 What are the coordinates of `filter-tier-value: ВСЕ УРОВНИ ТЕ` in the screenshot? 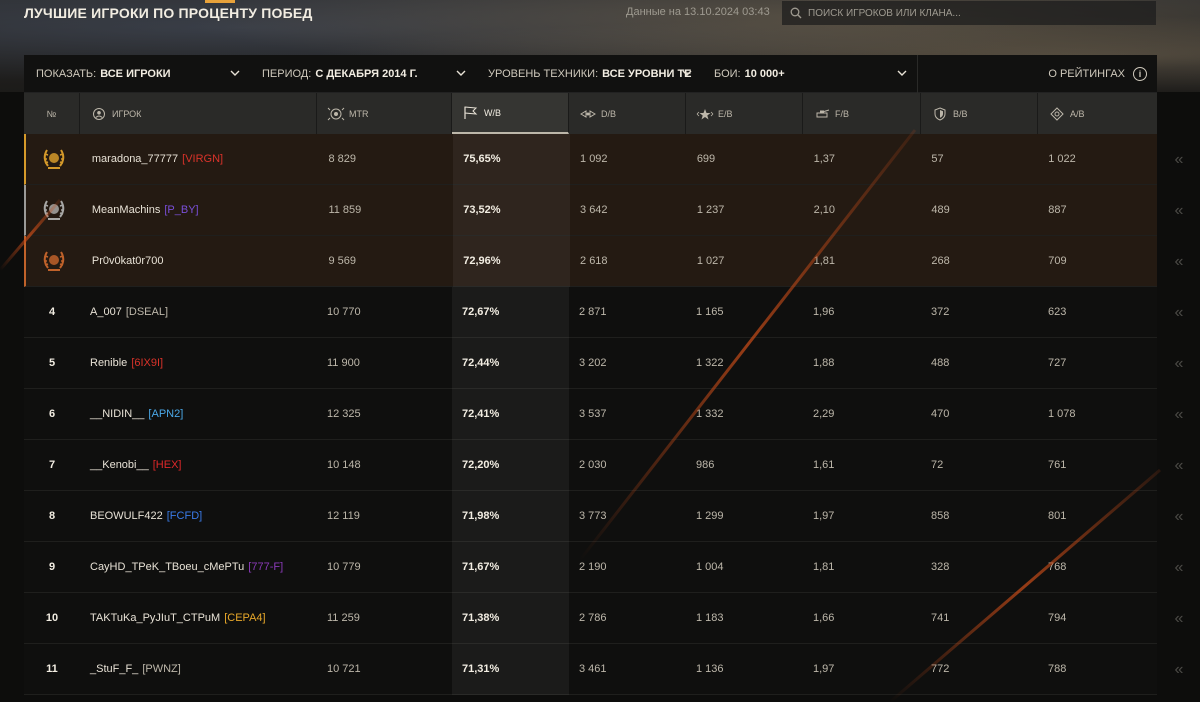 It's located at (647, 73).